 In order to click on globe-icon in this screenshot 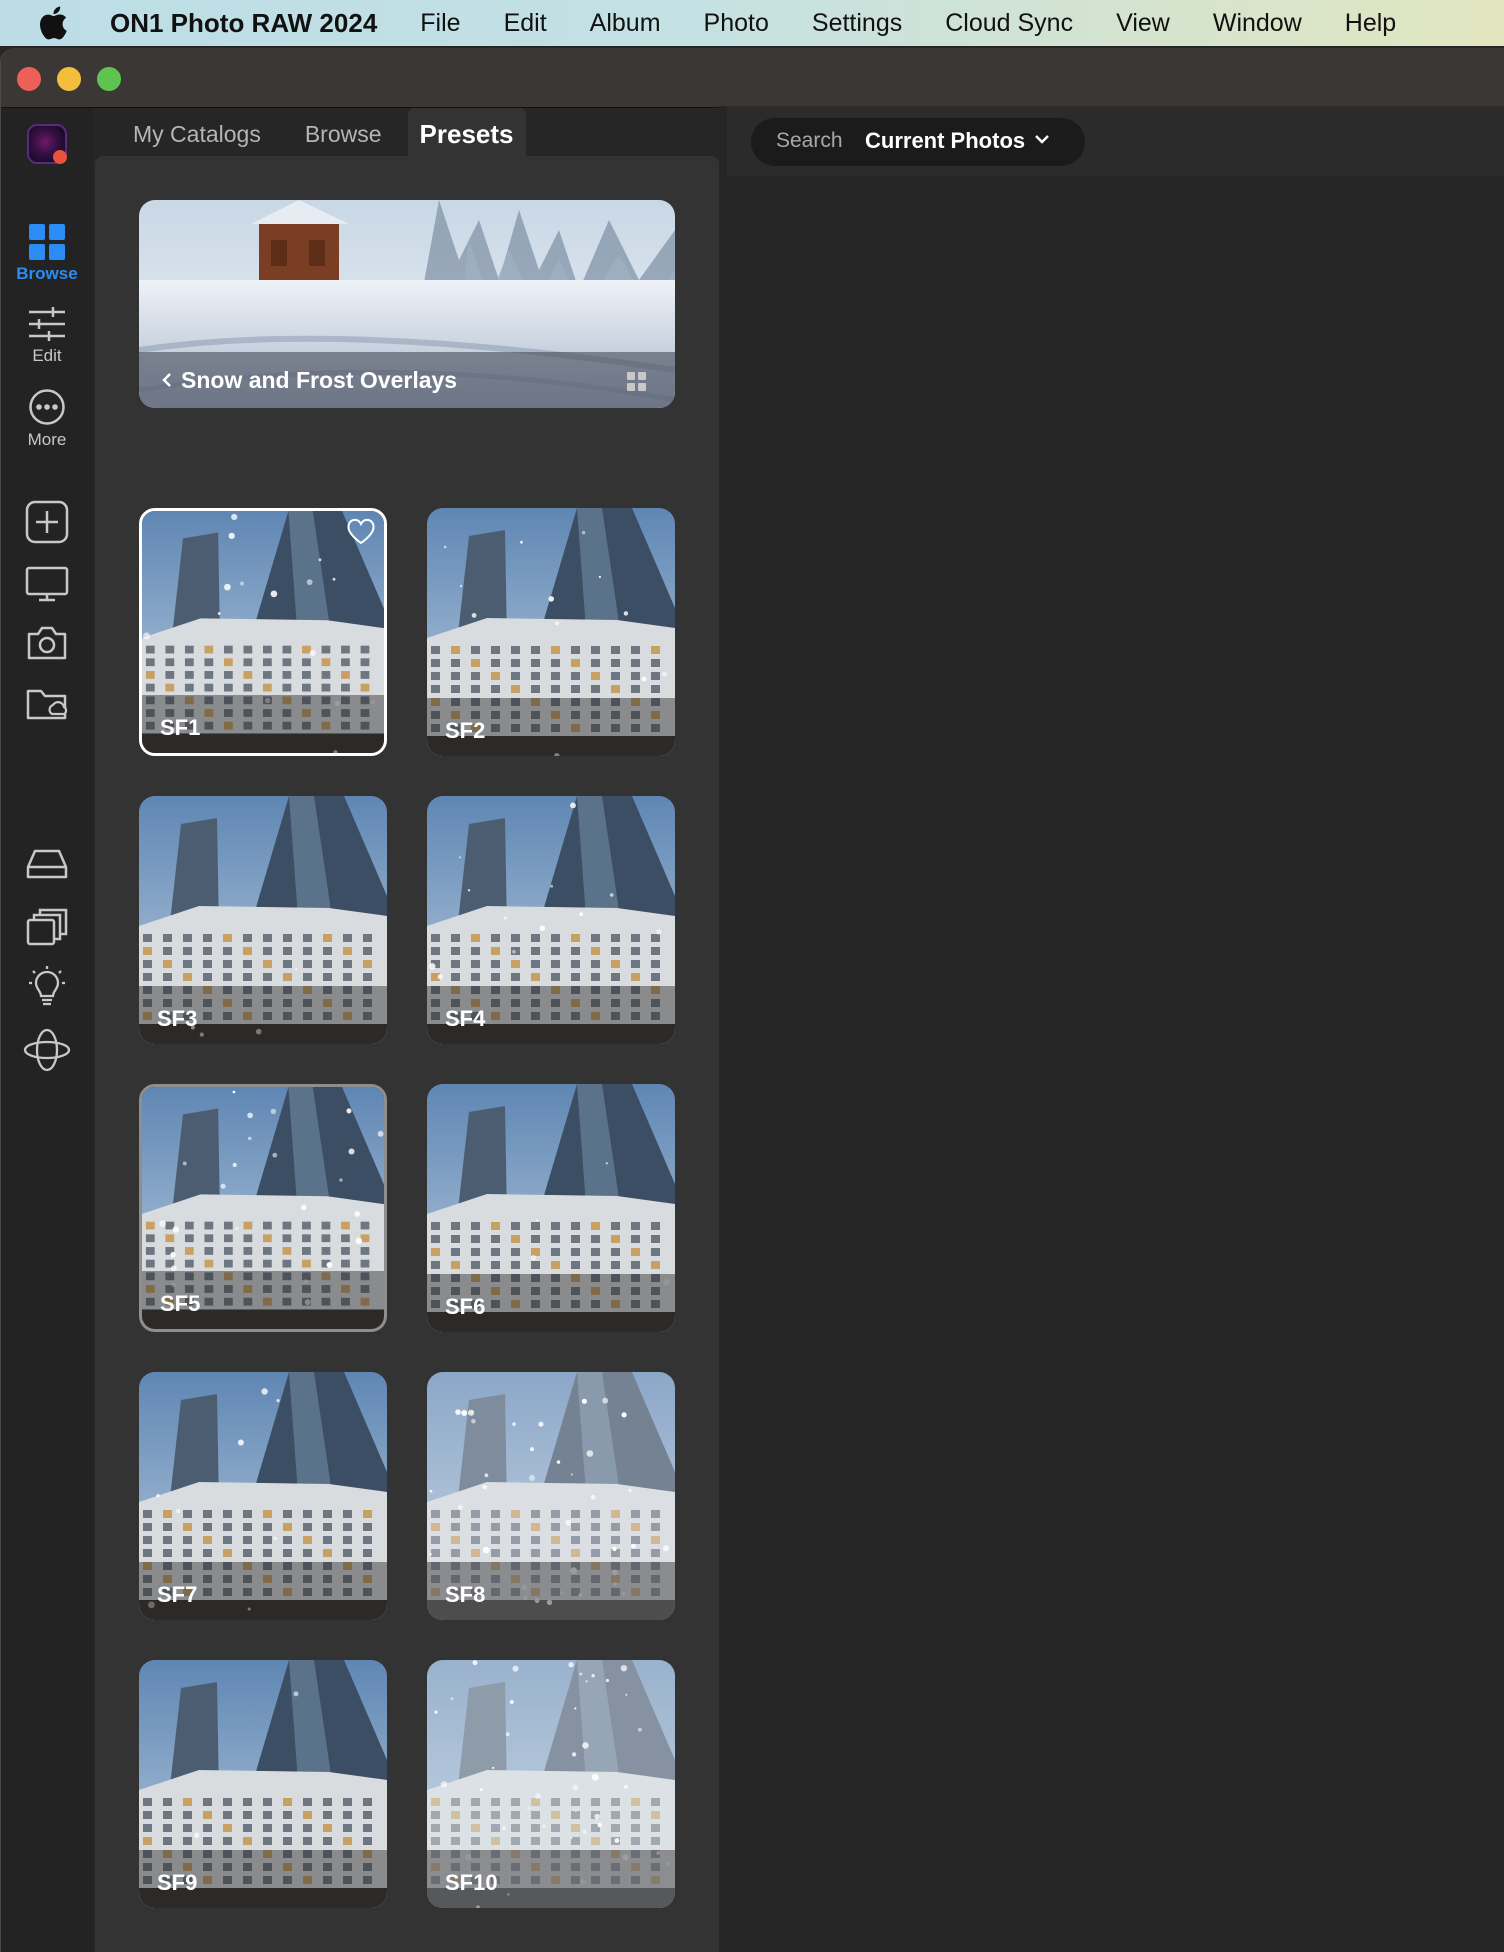, I will do `click(47, 1050)`.